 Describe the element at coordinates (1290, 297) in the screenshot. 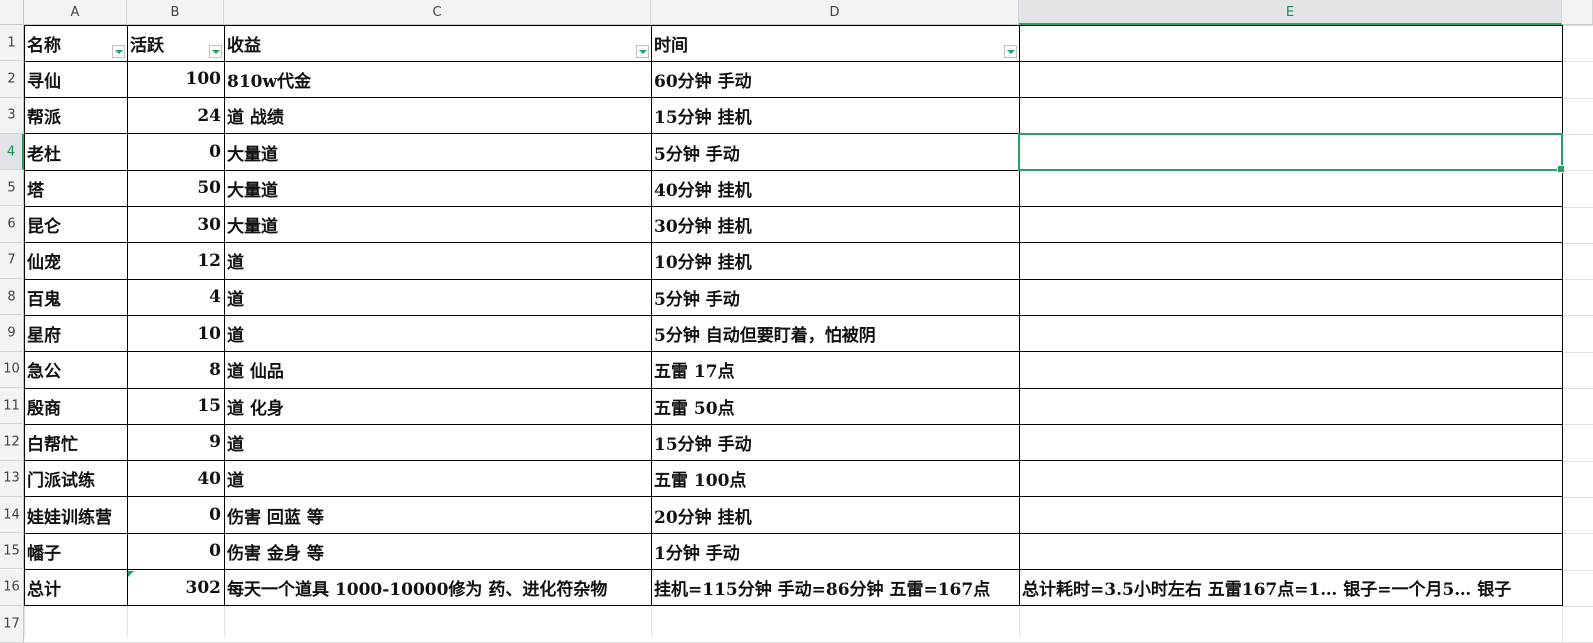

I see `cell-e8` at that location.